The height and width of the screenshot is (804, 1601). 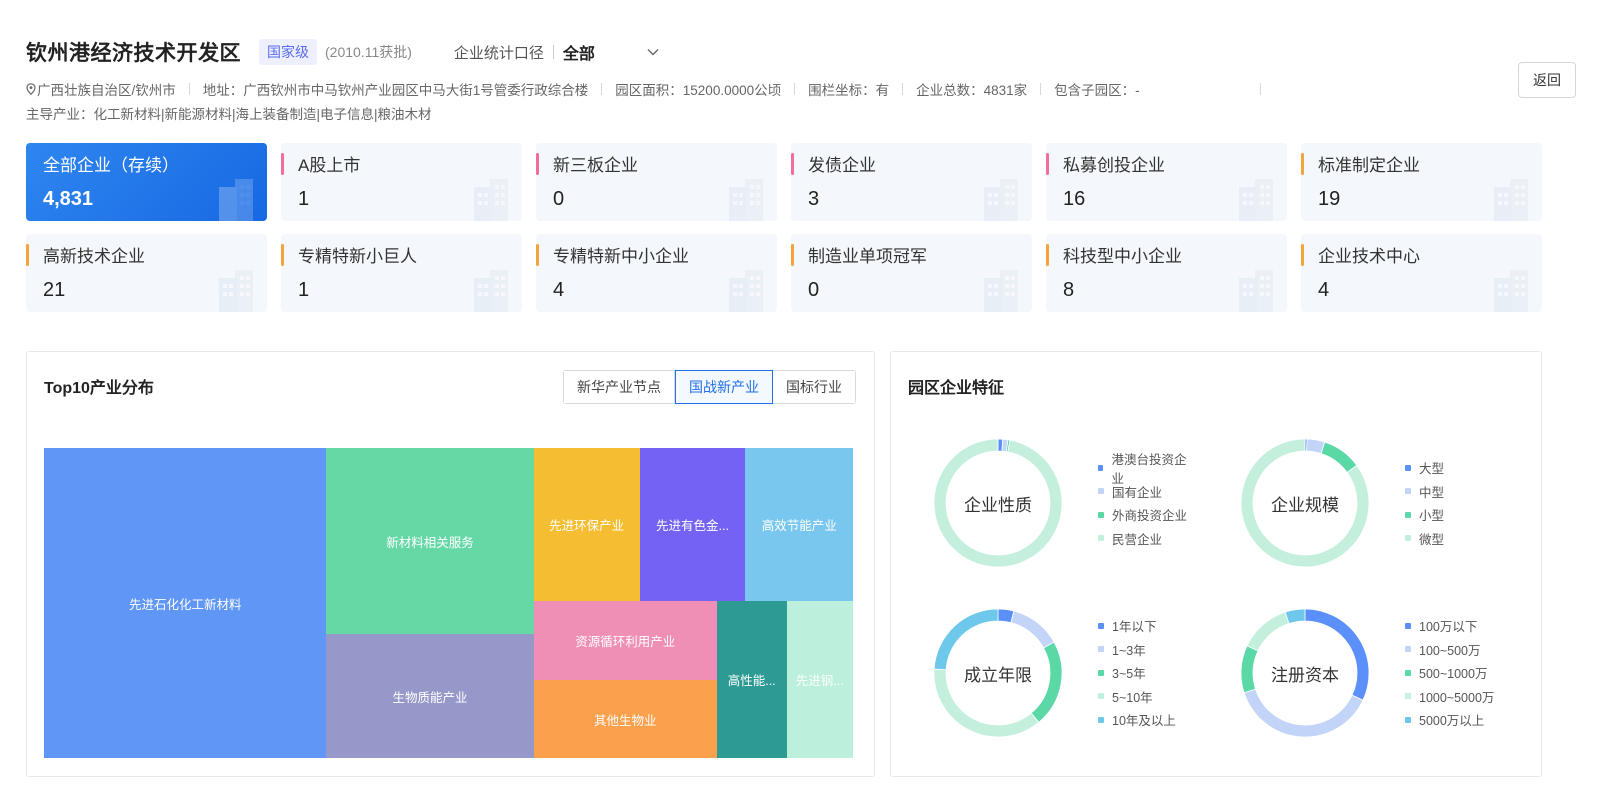 I want to click on legend-item: 5~10年, so click(x=1137, y=697).